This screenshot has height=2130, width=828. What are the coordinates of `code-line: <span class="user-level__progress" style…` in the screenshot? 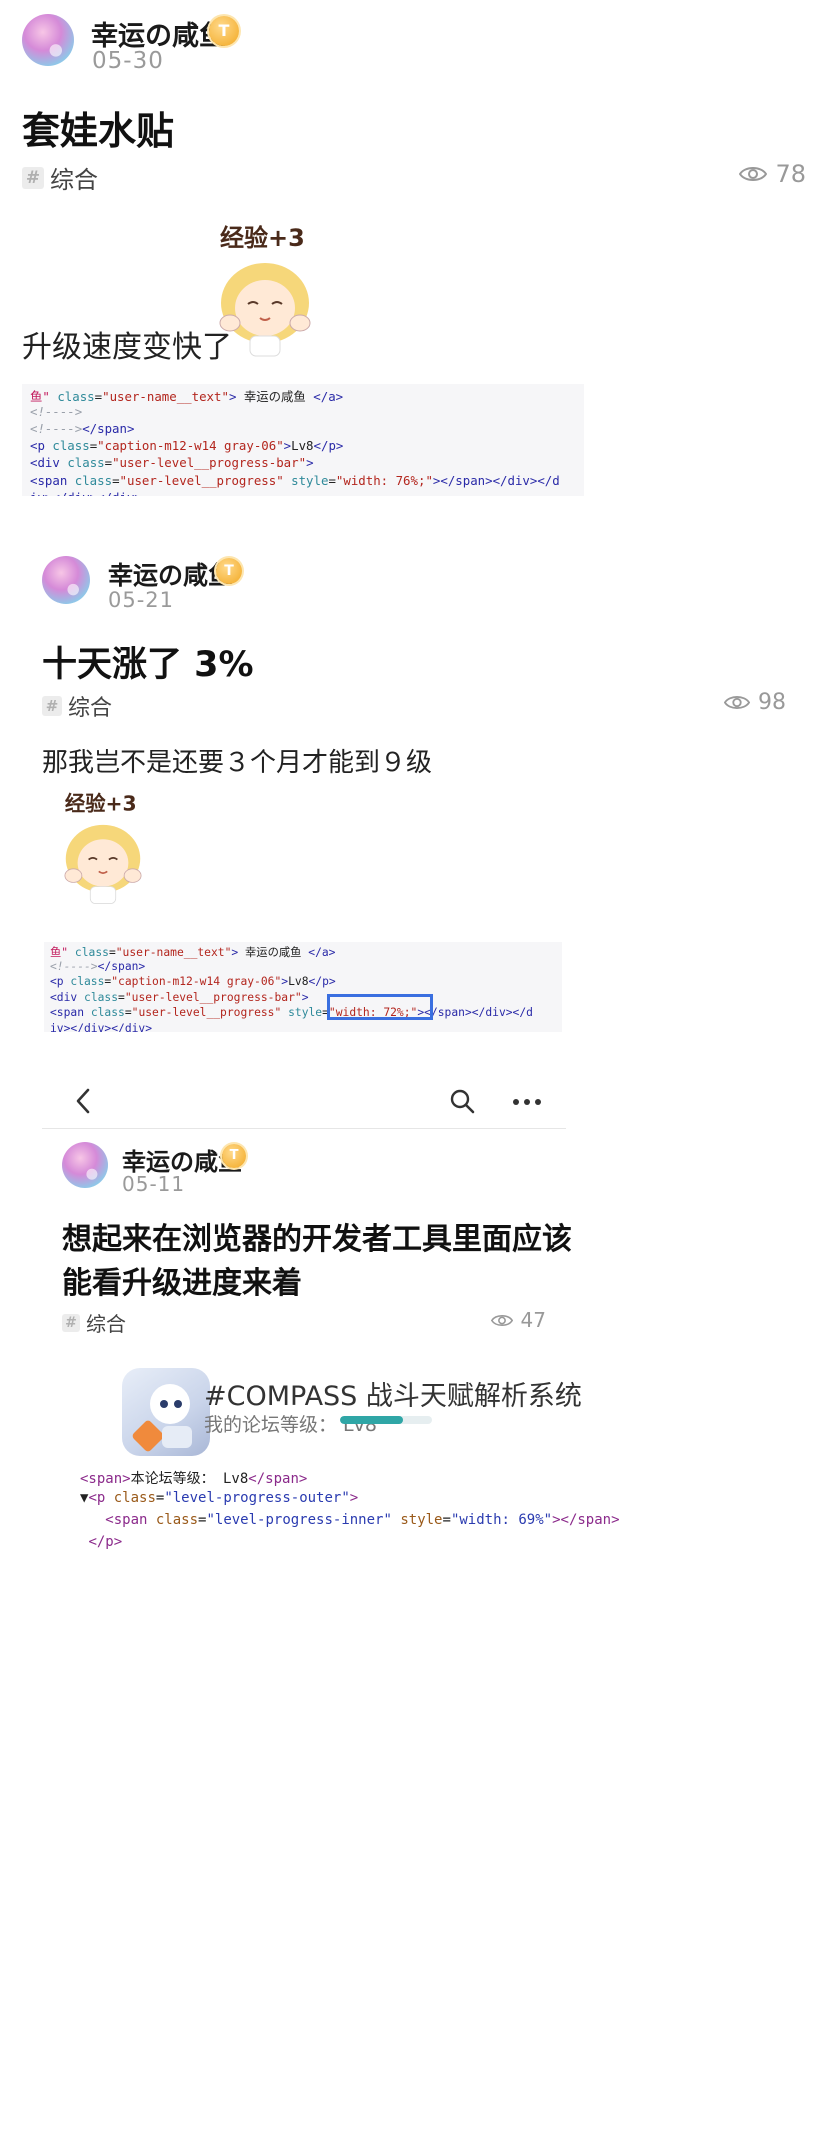 It's located at (303, 1014).